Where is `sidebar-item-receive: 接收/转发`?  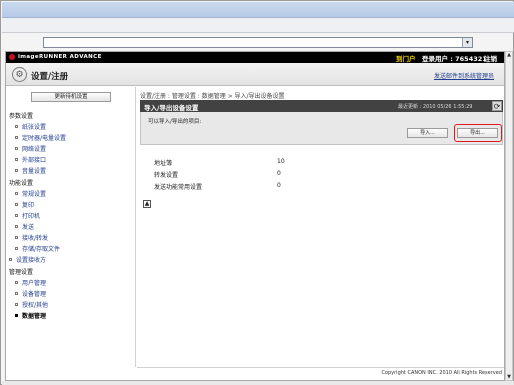 sidebar-item-receive: 接收/转发 is located at coordinates (31, 237).